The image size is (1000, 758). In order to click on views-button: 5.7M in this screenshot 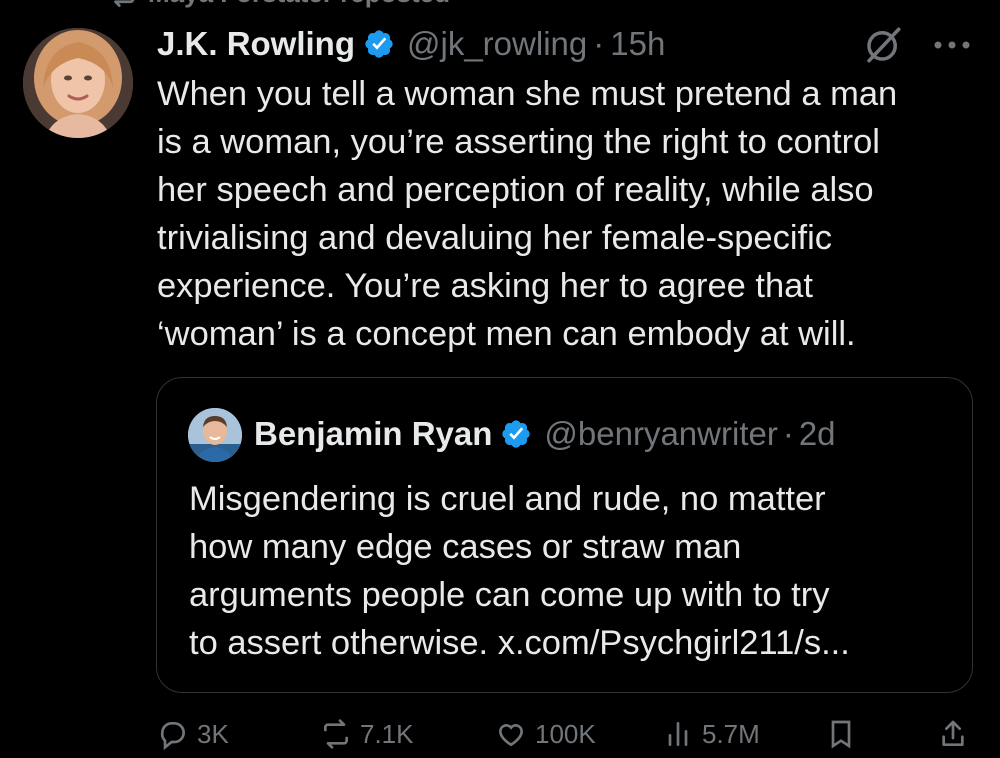, I will do `click(711, 734)`.